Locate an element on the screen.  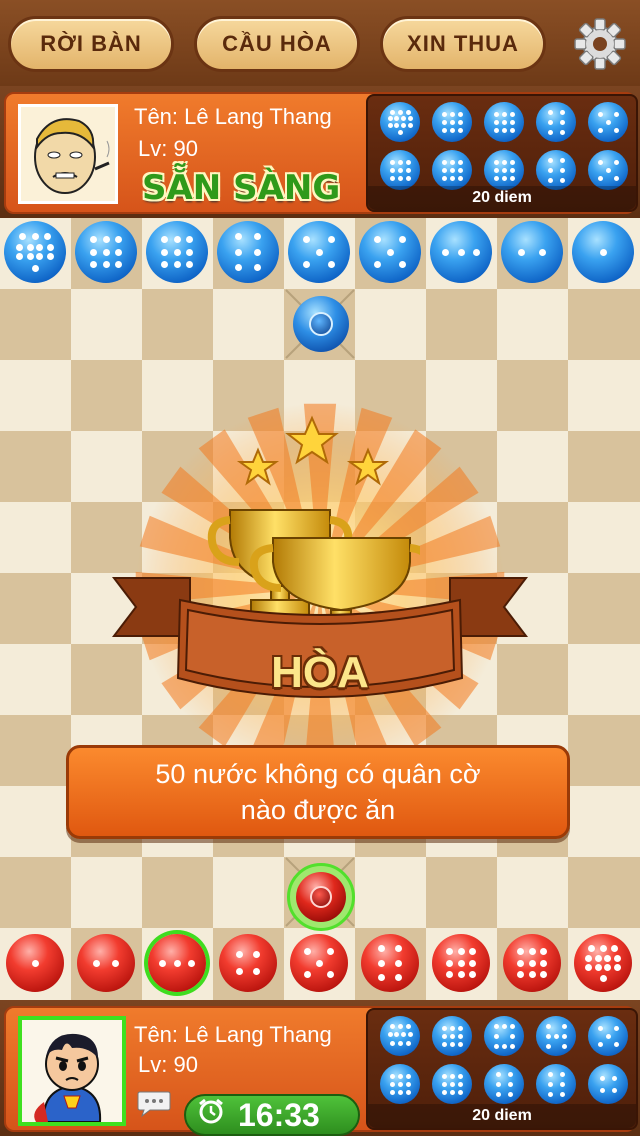
opponent-captured-pieces is located at coordinates (504, 146).